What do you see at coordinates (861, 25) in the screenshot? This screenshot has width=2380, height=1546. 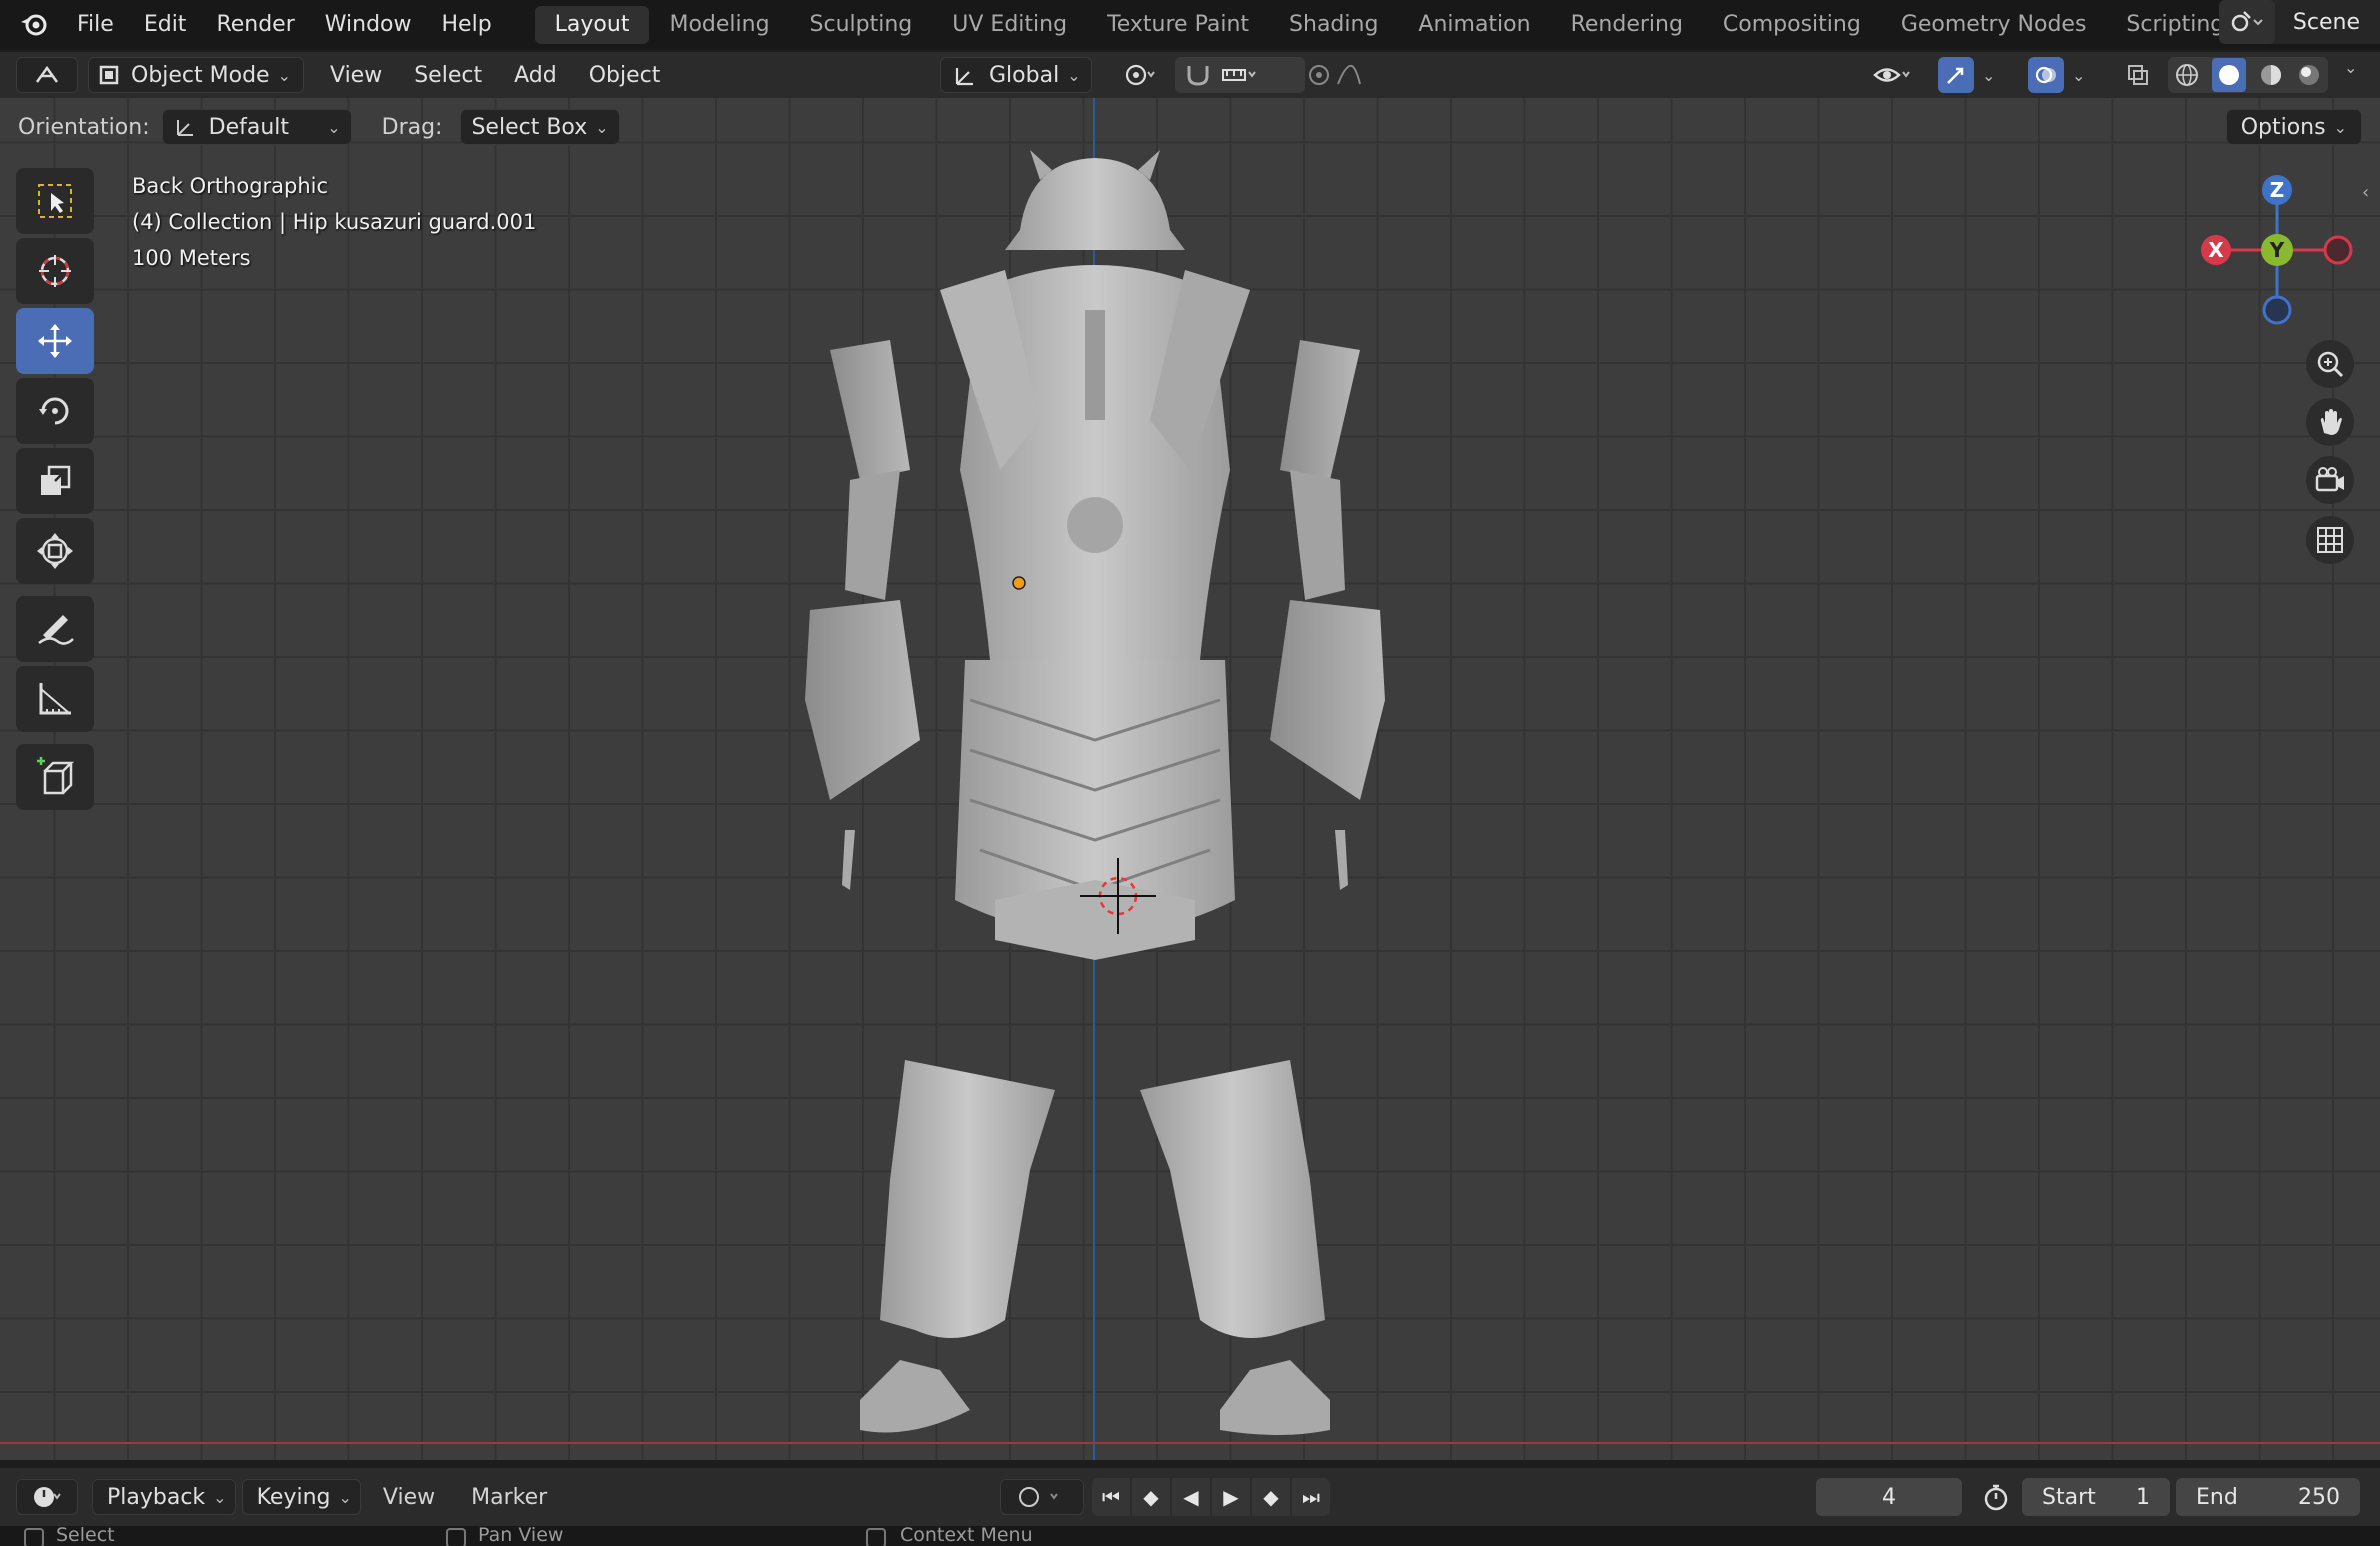 I see `tab-sculpting: Sculpting` at bounding box center [861, 25].